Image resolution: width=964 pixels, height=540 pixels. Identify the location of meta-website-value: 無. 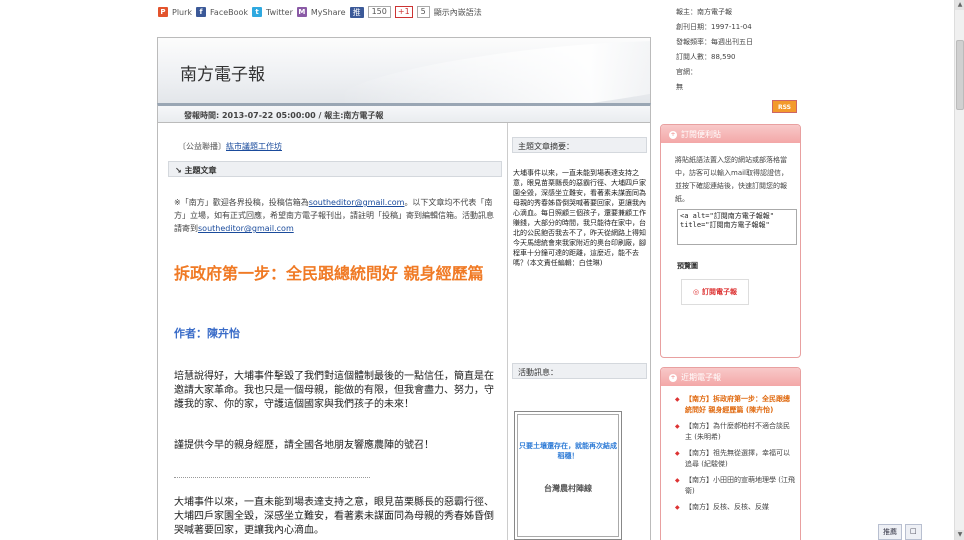
(679, 87).